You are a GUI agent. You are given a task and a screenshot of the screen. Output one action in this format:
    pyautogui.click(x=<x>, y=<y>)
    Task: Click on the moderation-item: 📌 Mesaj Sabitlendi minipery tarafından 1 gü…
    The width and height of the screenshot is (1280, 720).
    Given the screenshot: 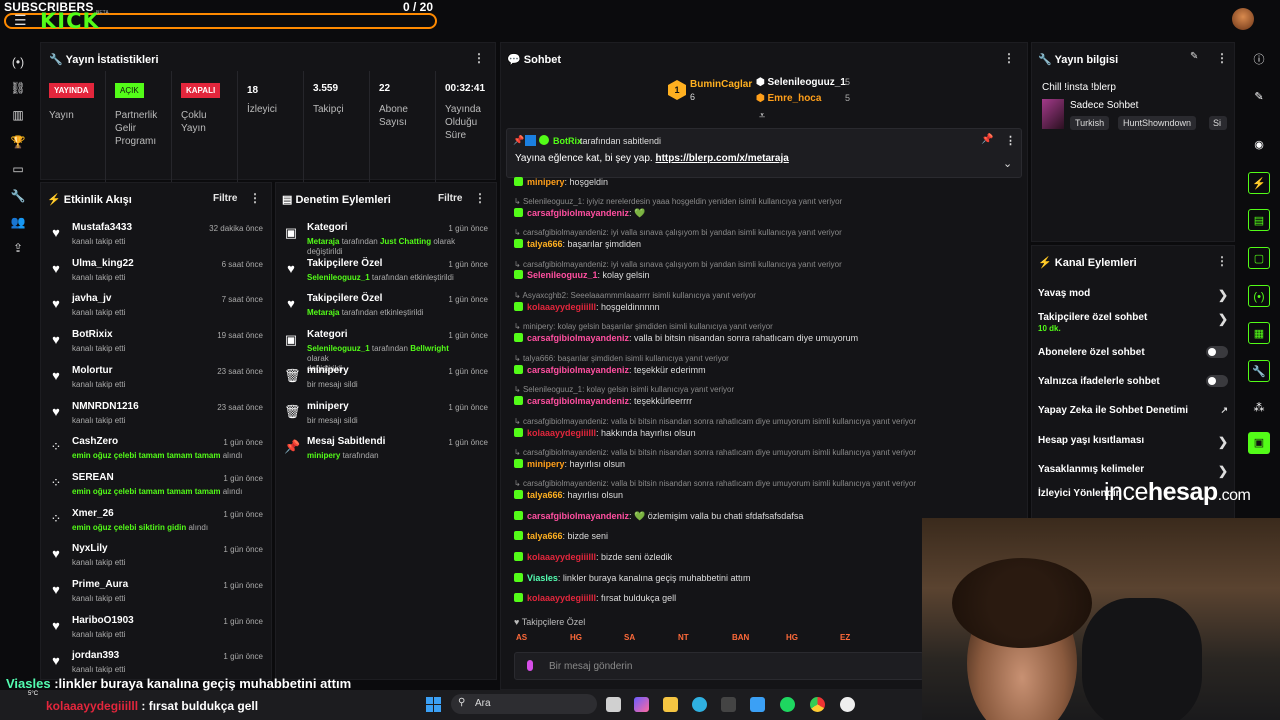 What is the action you would take?
    pyautogui.click(x=387, y=453)
    